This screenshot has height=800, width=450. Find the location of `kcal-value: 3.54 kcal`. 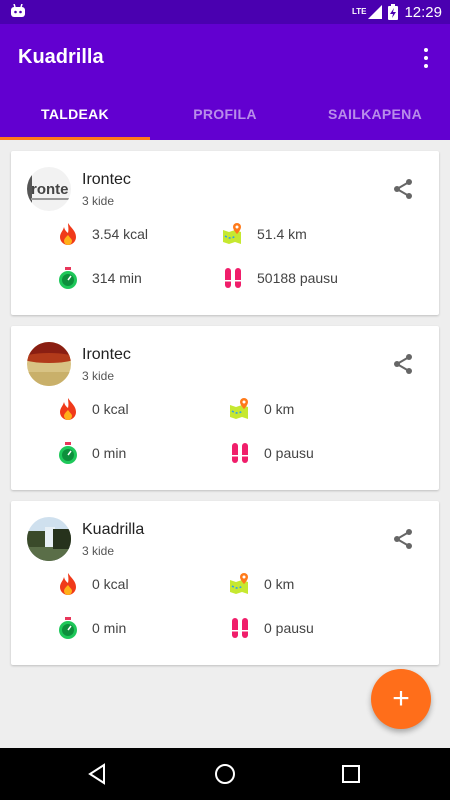

kcal-value: 3.54 kcal is located at coordinates (120, 234).